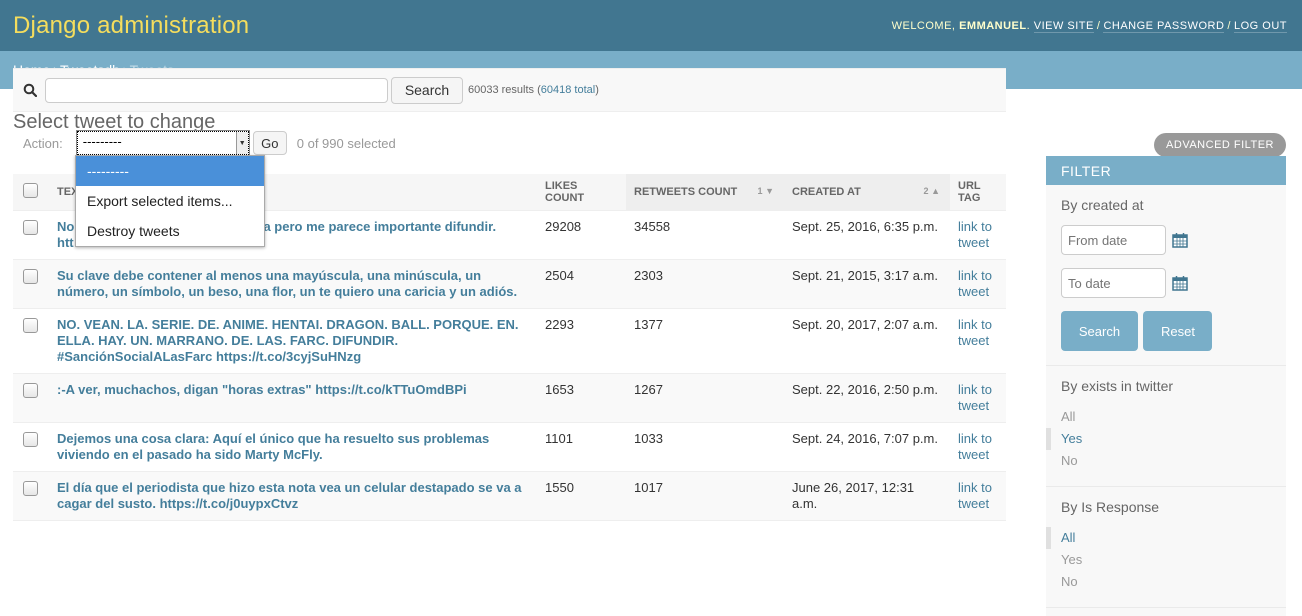 The width and height of the screenshot is (1302, 616). I want to click on select-all-cell, so click(31, 192).